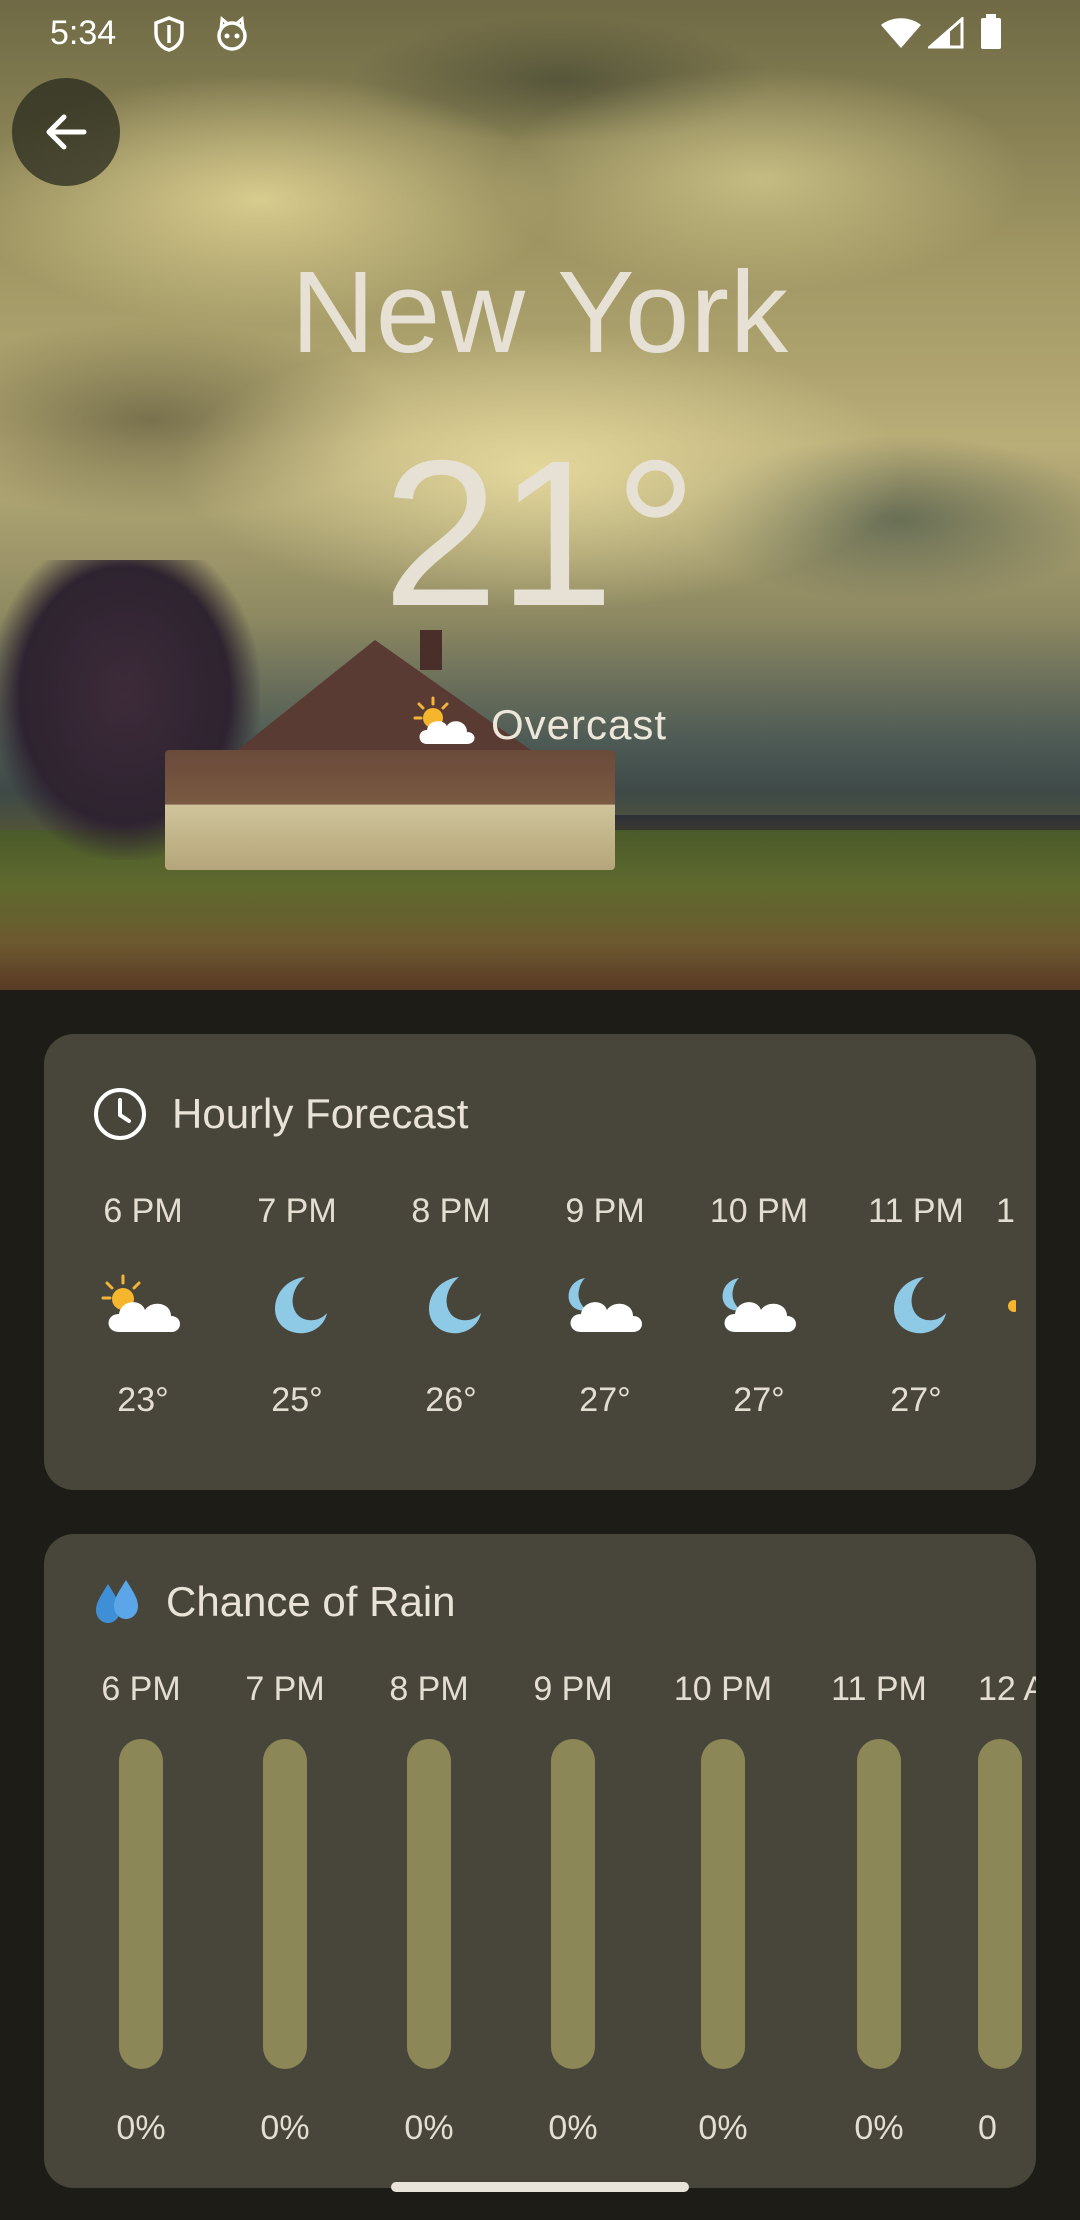 The height and width of the screenshot is (2220, 1080). Describe the element at coordinates (311, 1601) in the screenshot. I see `chance-of-rain-title: Chance of Rain` at that location.